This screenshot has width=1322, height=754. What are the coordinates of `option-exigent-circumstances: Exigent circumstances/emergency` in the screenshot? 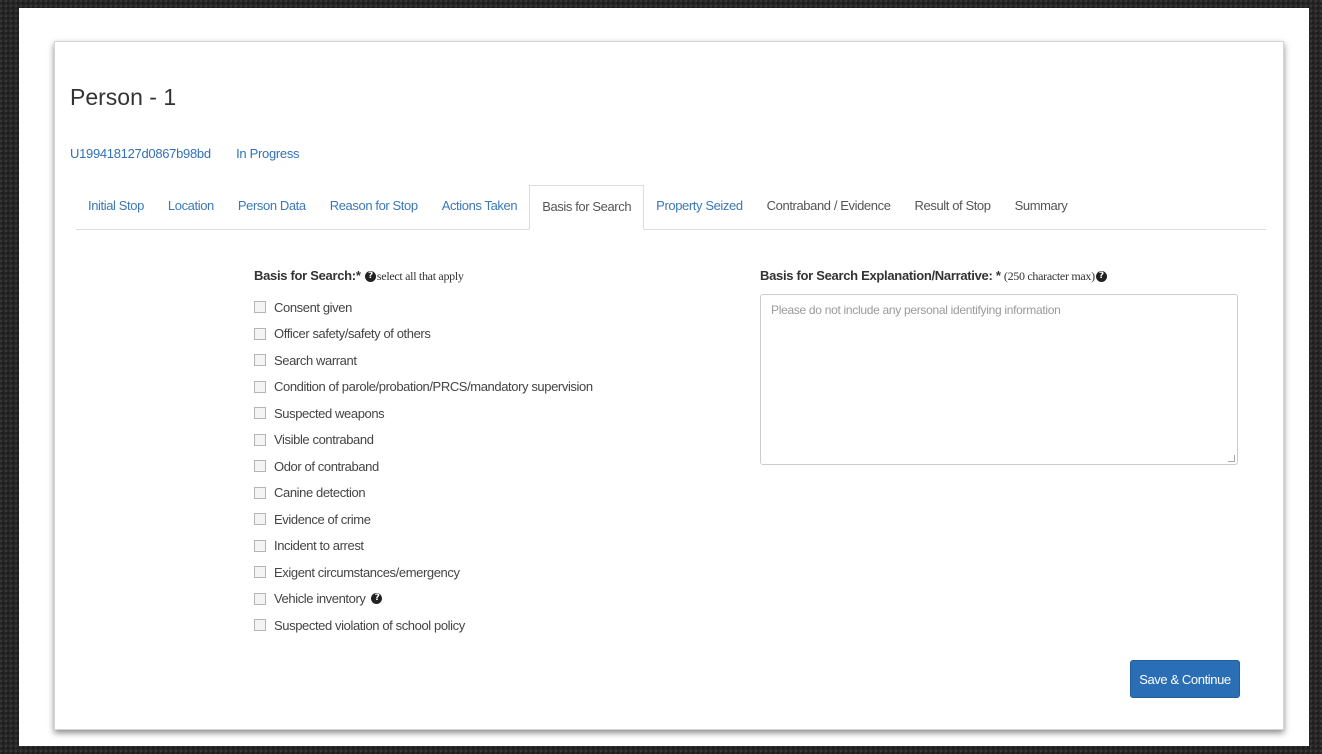 It's located at (423, 572).